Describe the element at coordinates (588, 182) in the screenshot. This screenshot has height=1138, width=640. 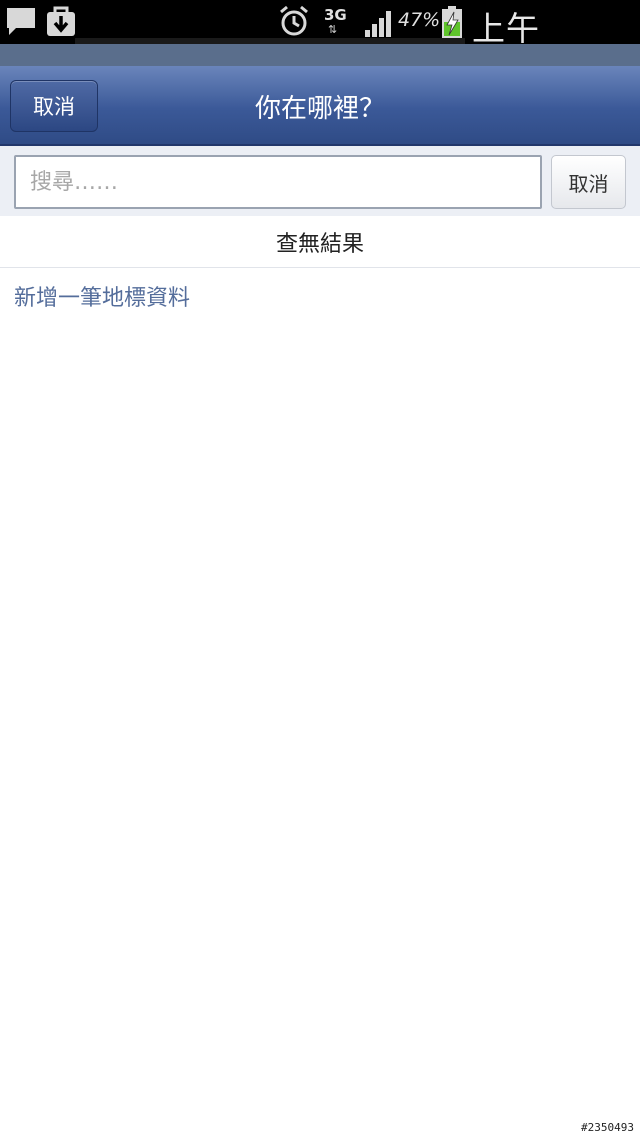
I see `search-cancel-button: 取消` at that location.